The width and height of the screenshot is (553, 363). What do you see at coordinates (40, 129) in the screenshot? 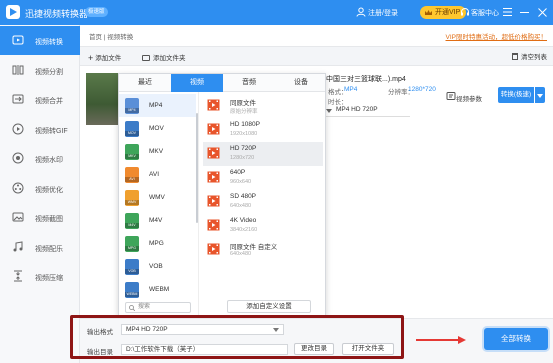
I see `sidebar-item-video-gif: 视频转GIF` at bounding box center [40, 129].